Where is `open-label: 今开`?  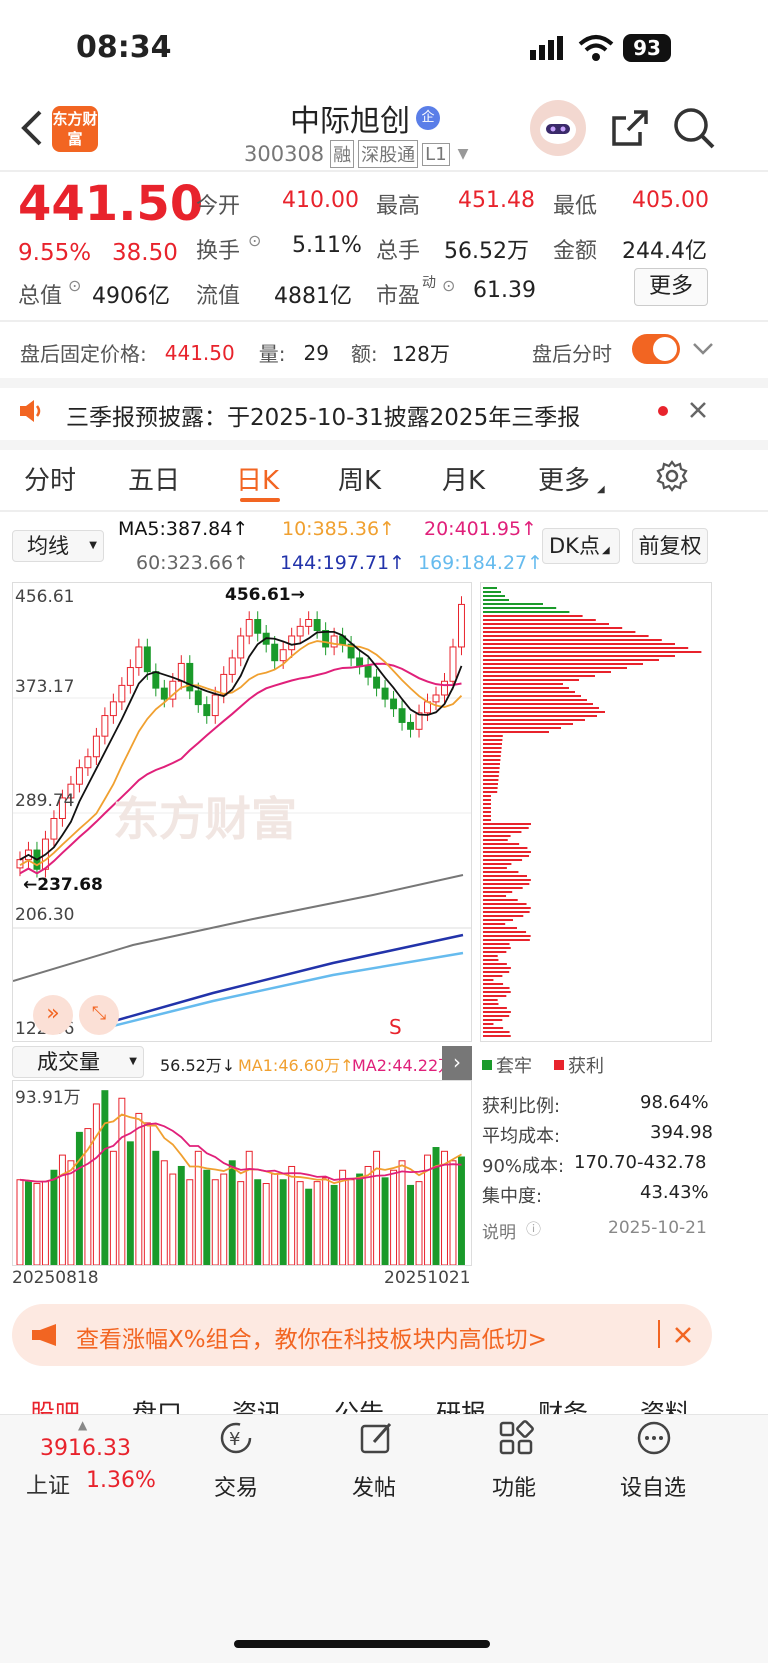
open-label: 今开 is located at coordinates (218, 206).